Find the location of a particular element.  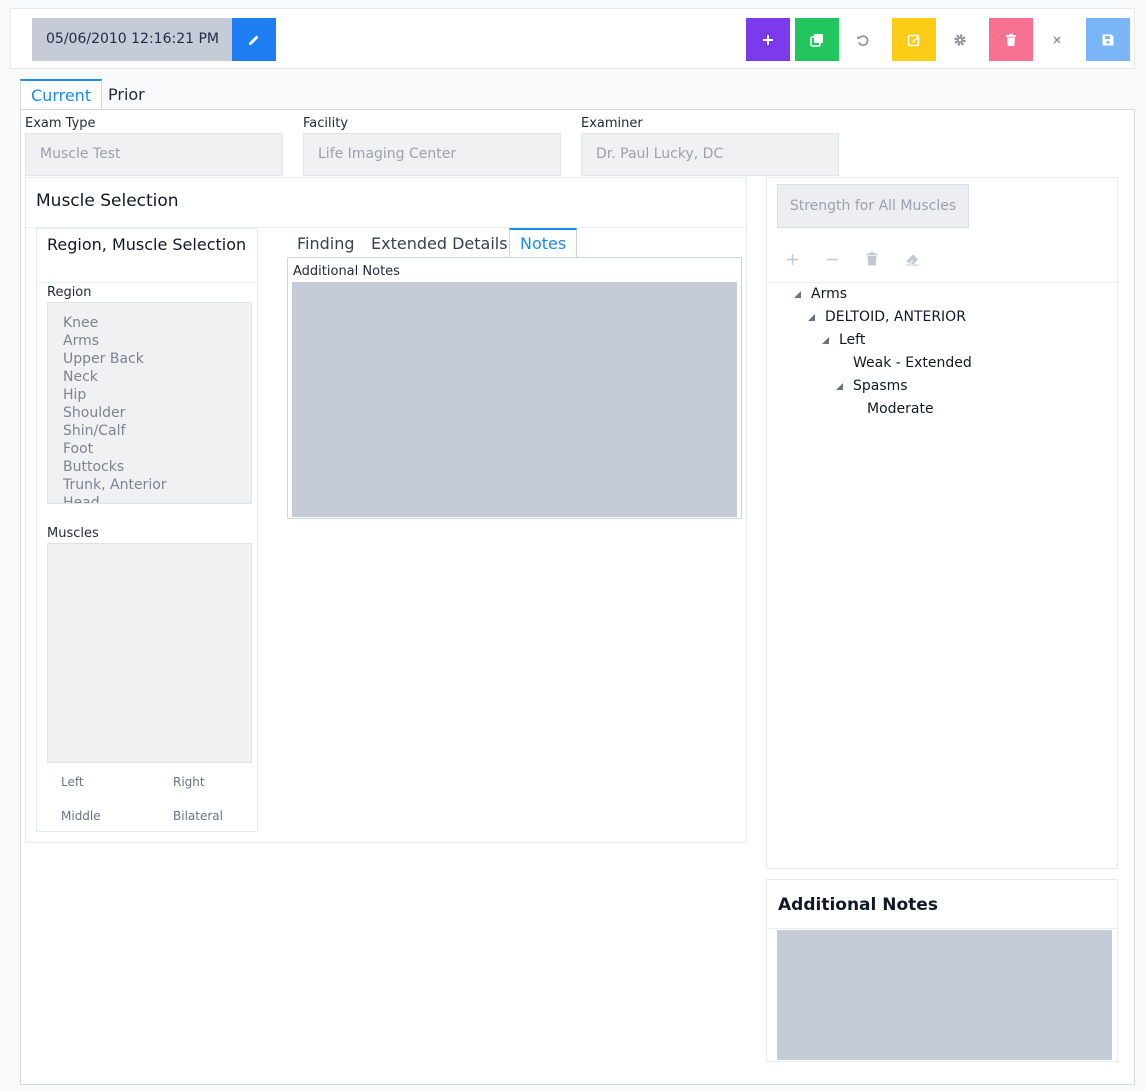

tab-finding: Finding is located at coordinates (326, 245).